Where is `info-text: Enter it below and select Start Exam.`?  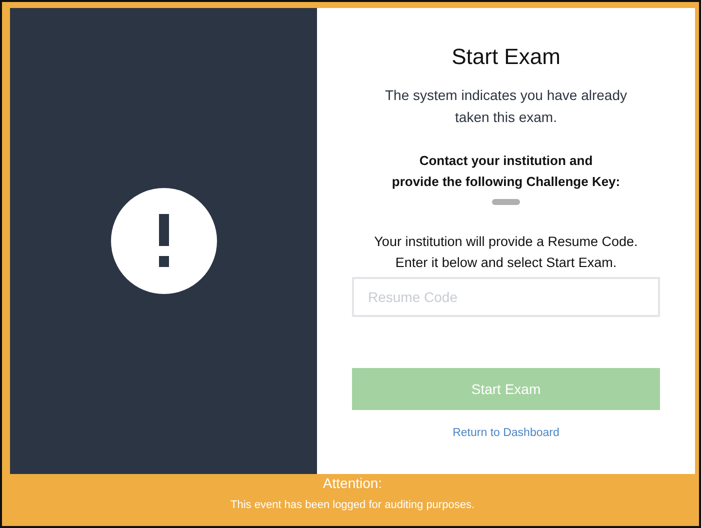 info-text: Enter it below and select Start Exam. is located at coordinates (506, 263).